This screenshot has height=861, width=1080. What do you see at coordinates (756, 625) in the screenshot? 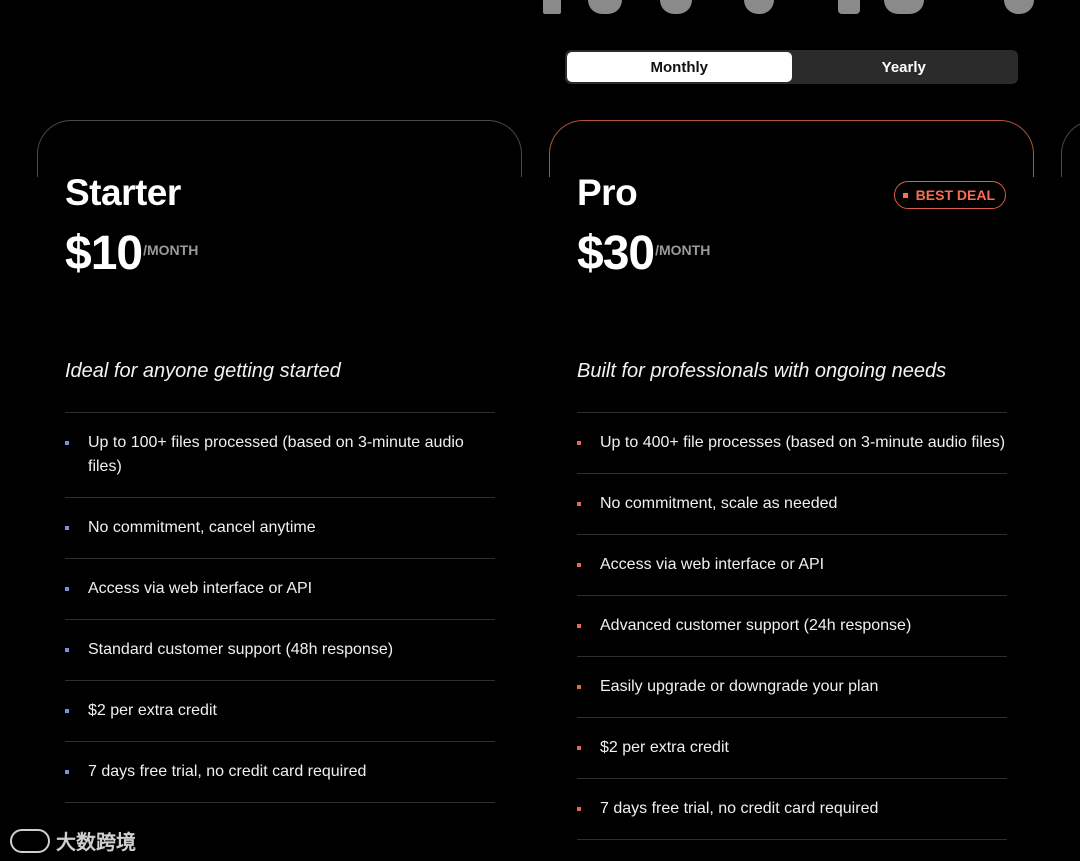
I see `feature-text: Advanced customer support (24h response)` at bounding box center [756, 625].